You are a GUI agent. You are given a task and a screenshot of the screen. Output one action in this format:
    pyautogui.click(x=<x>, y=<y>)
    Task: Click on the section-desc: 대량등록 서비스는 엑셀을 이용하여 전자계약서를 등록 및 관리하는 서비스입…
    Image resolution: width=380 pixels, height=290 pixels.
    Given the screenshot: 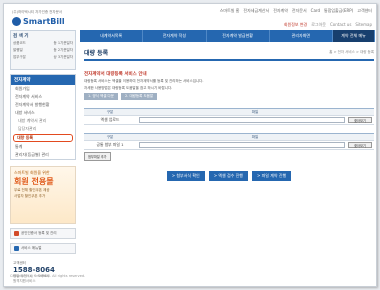 What is the action you would take?
    pyautogui.click(x=144, y=81)
    